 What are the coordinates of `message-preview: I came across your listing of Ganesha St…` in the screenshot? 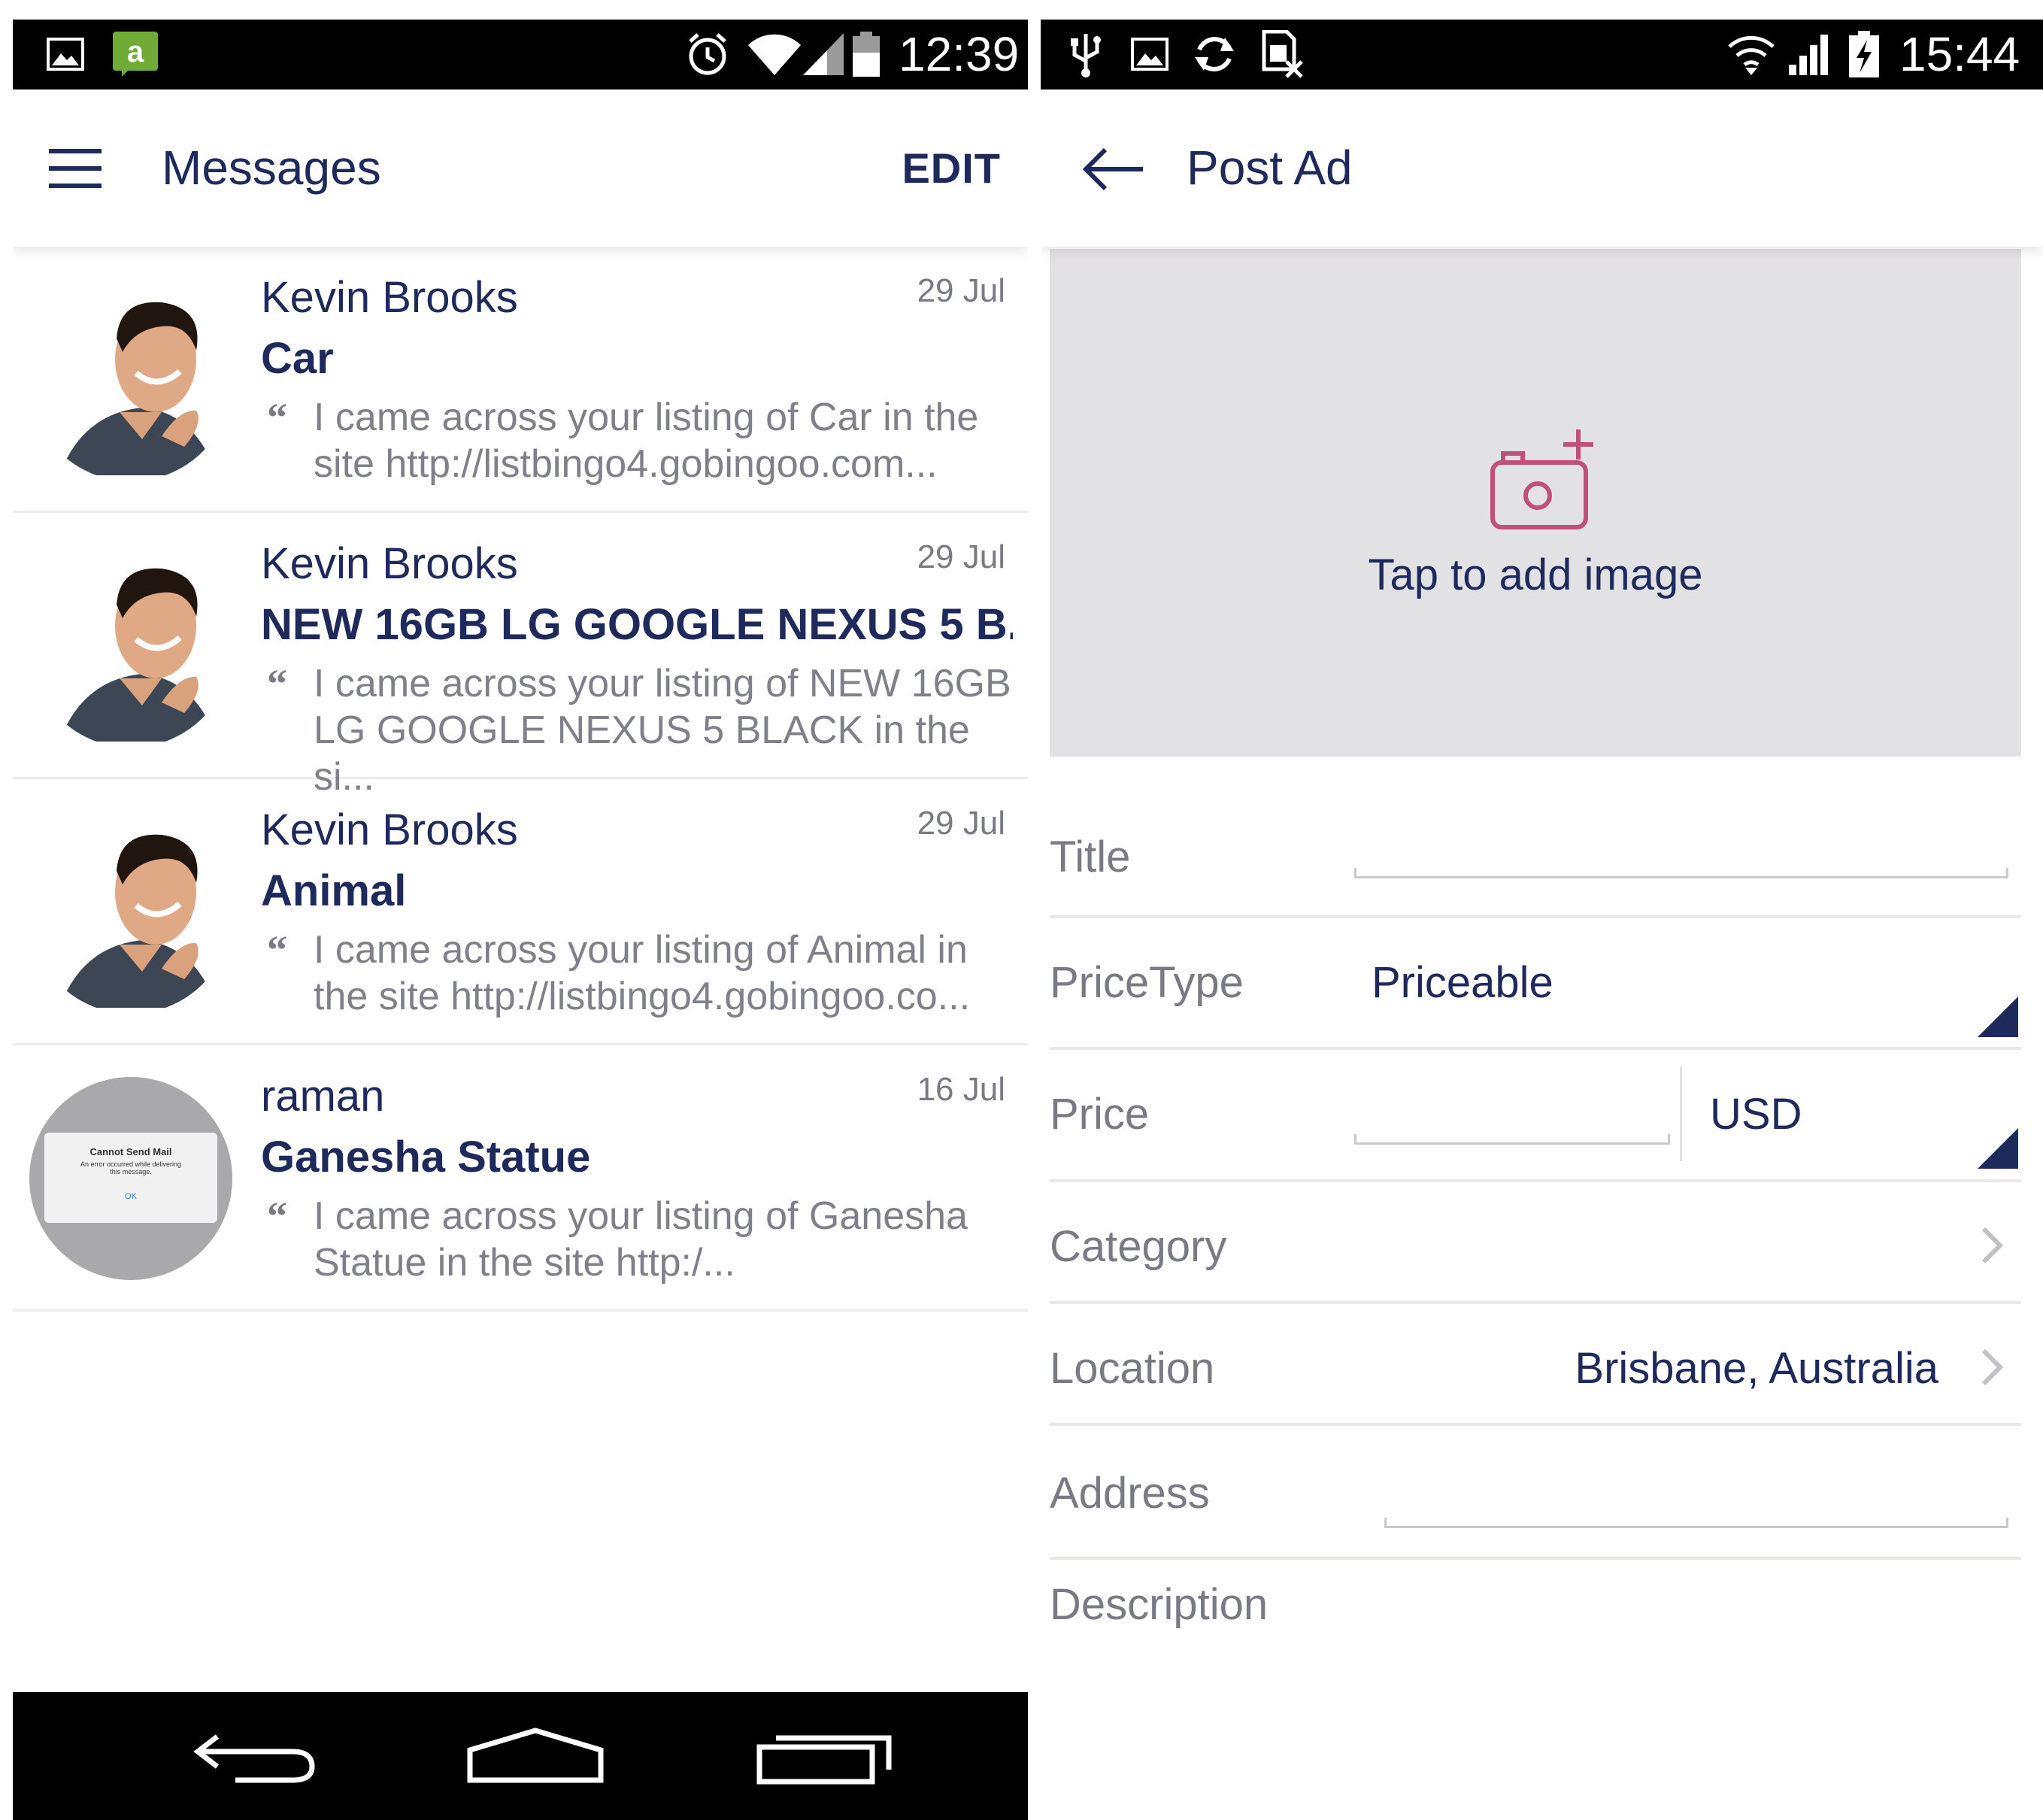 It's located at (671, 1239).